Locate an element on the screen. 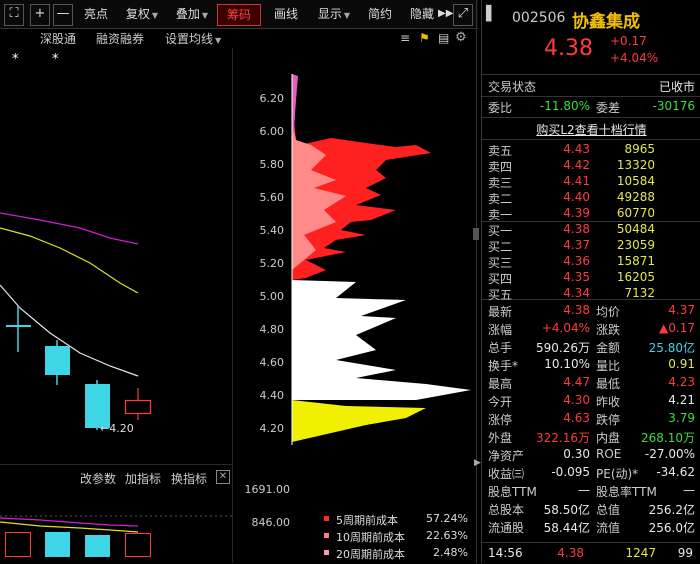 This screenshot has width=700, height=564. stat-label: 均价 is located at coordinates (608, 312).